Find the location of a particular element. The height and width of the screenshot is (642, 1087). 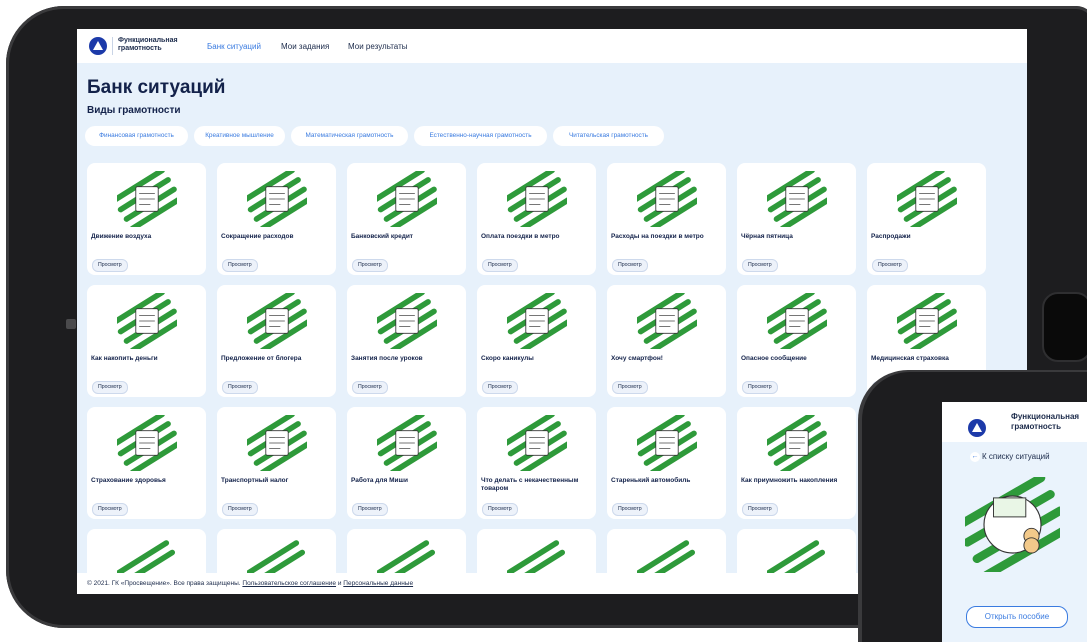

situation-card: Предложение от блогера Просмотр is located at coordinates (276, 341).